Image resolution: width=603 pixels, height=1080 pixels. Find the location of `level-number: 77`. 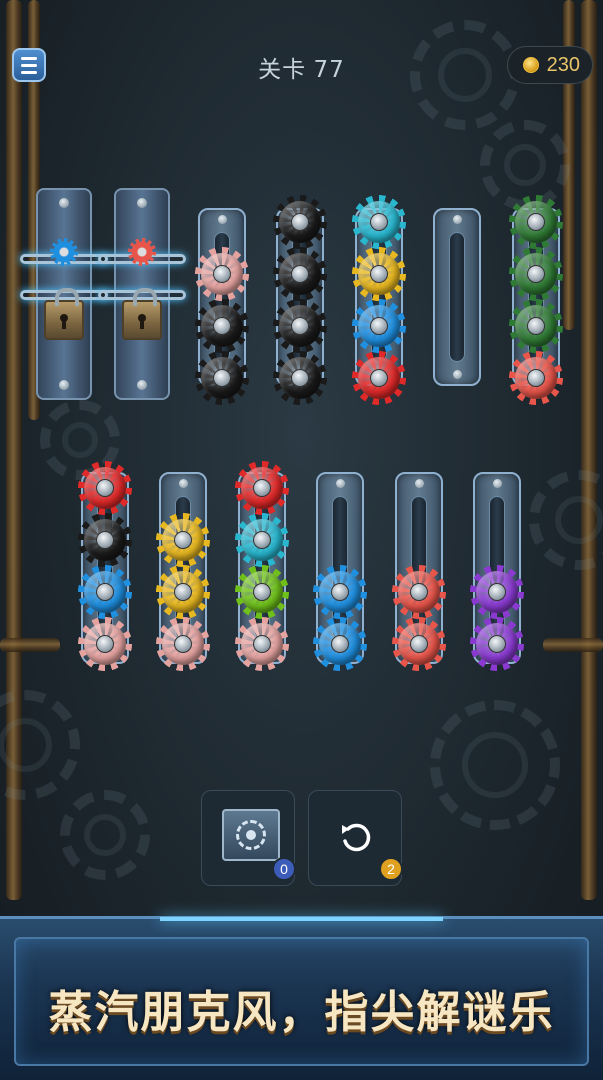

level-number: 77 is located at coordinates (329, 70).